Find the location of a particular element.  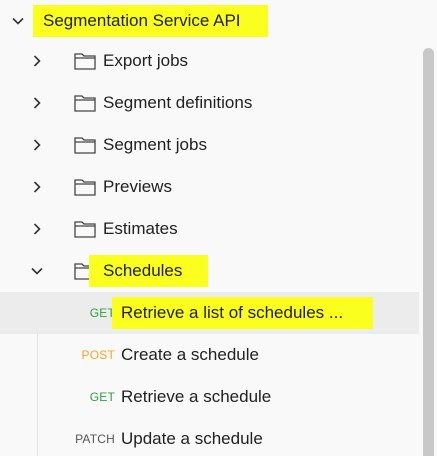

folder-label: Estimates is located at coordinates (140, 228).